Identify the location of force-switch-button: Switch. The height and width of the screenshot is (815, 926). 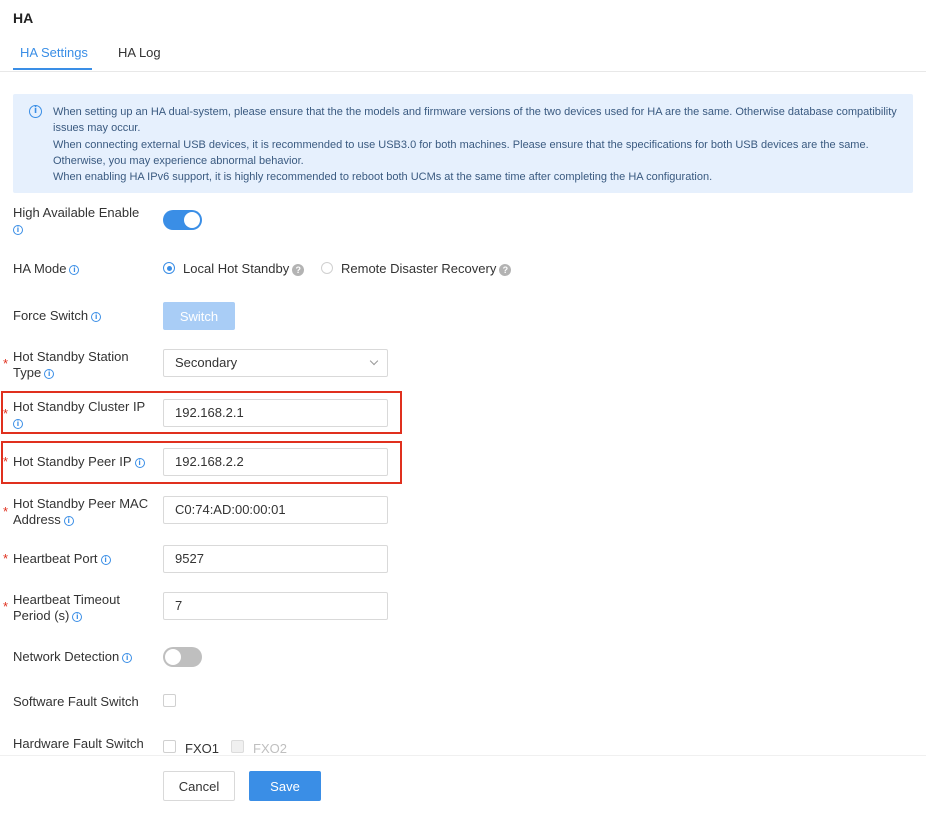
(199, 316).